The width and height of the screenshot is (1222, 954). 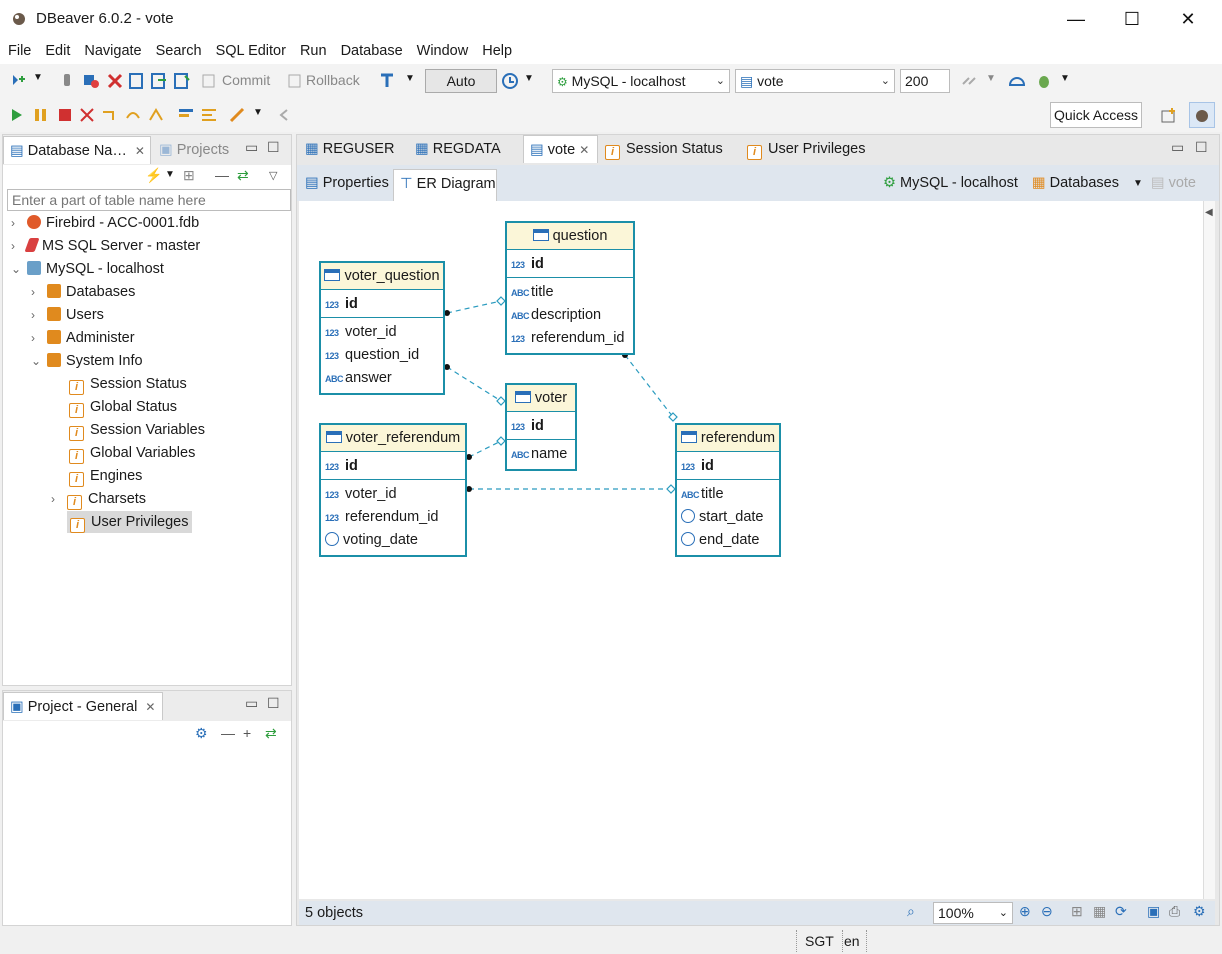 I want to click on new-connection-icon: ⚡, so click(x=153, y=175).